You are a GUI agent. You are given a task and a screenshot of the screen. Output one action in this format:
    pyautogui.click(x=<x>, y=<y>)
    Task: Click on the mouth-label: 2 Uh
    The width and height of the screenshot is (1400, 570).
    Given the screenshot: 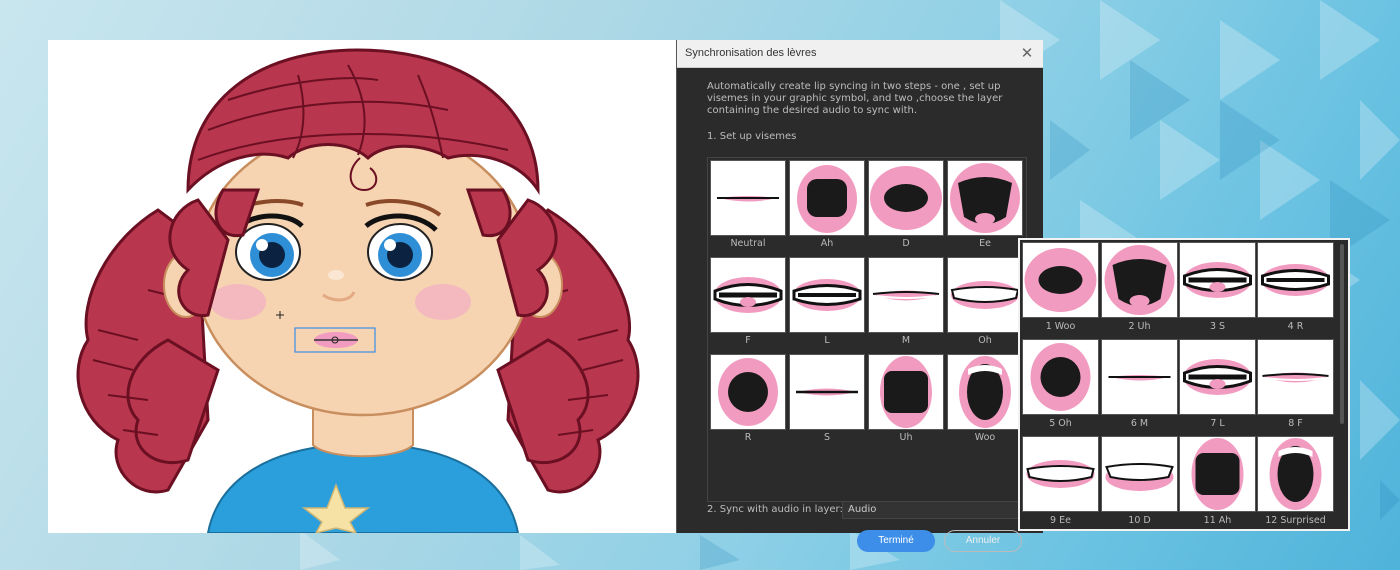 What is the action you would take?
    pyautogui.click(x=1139, y=326)
    